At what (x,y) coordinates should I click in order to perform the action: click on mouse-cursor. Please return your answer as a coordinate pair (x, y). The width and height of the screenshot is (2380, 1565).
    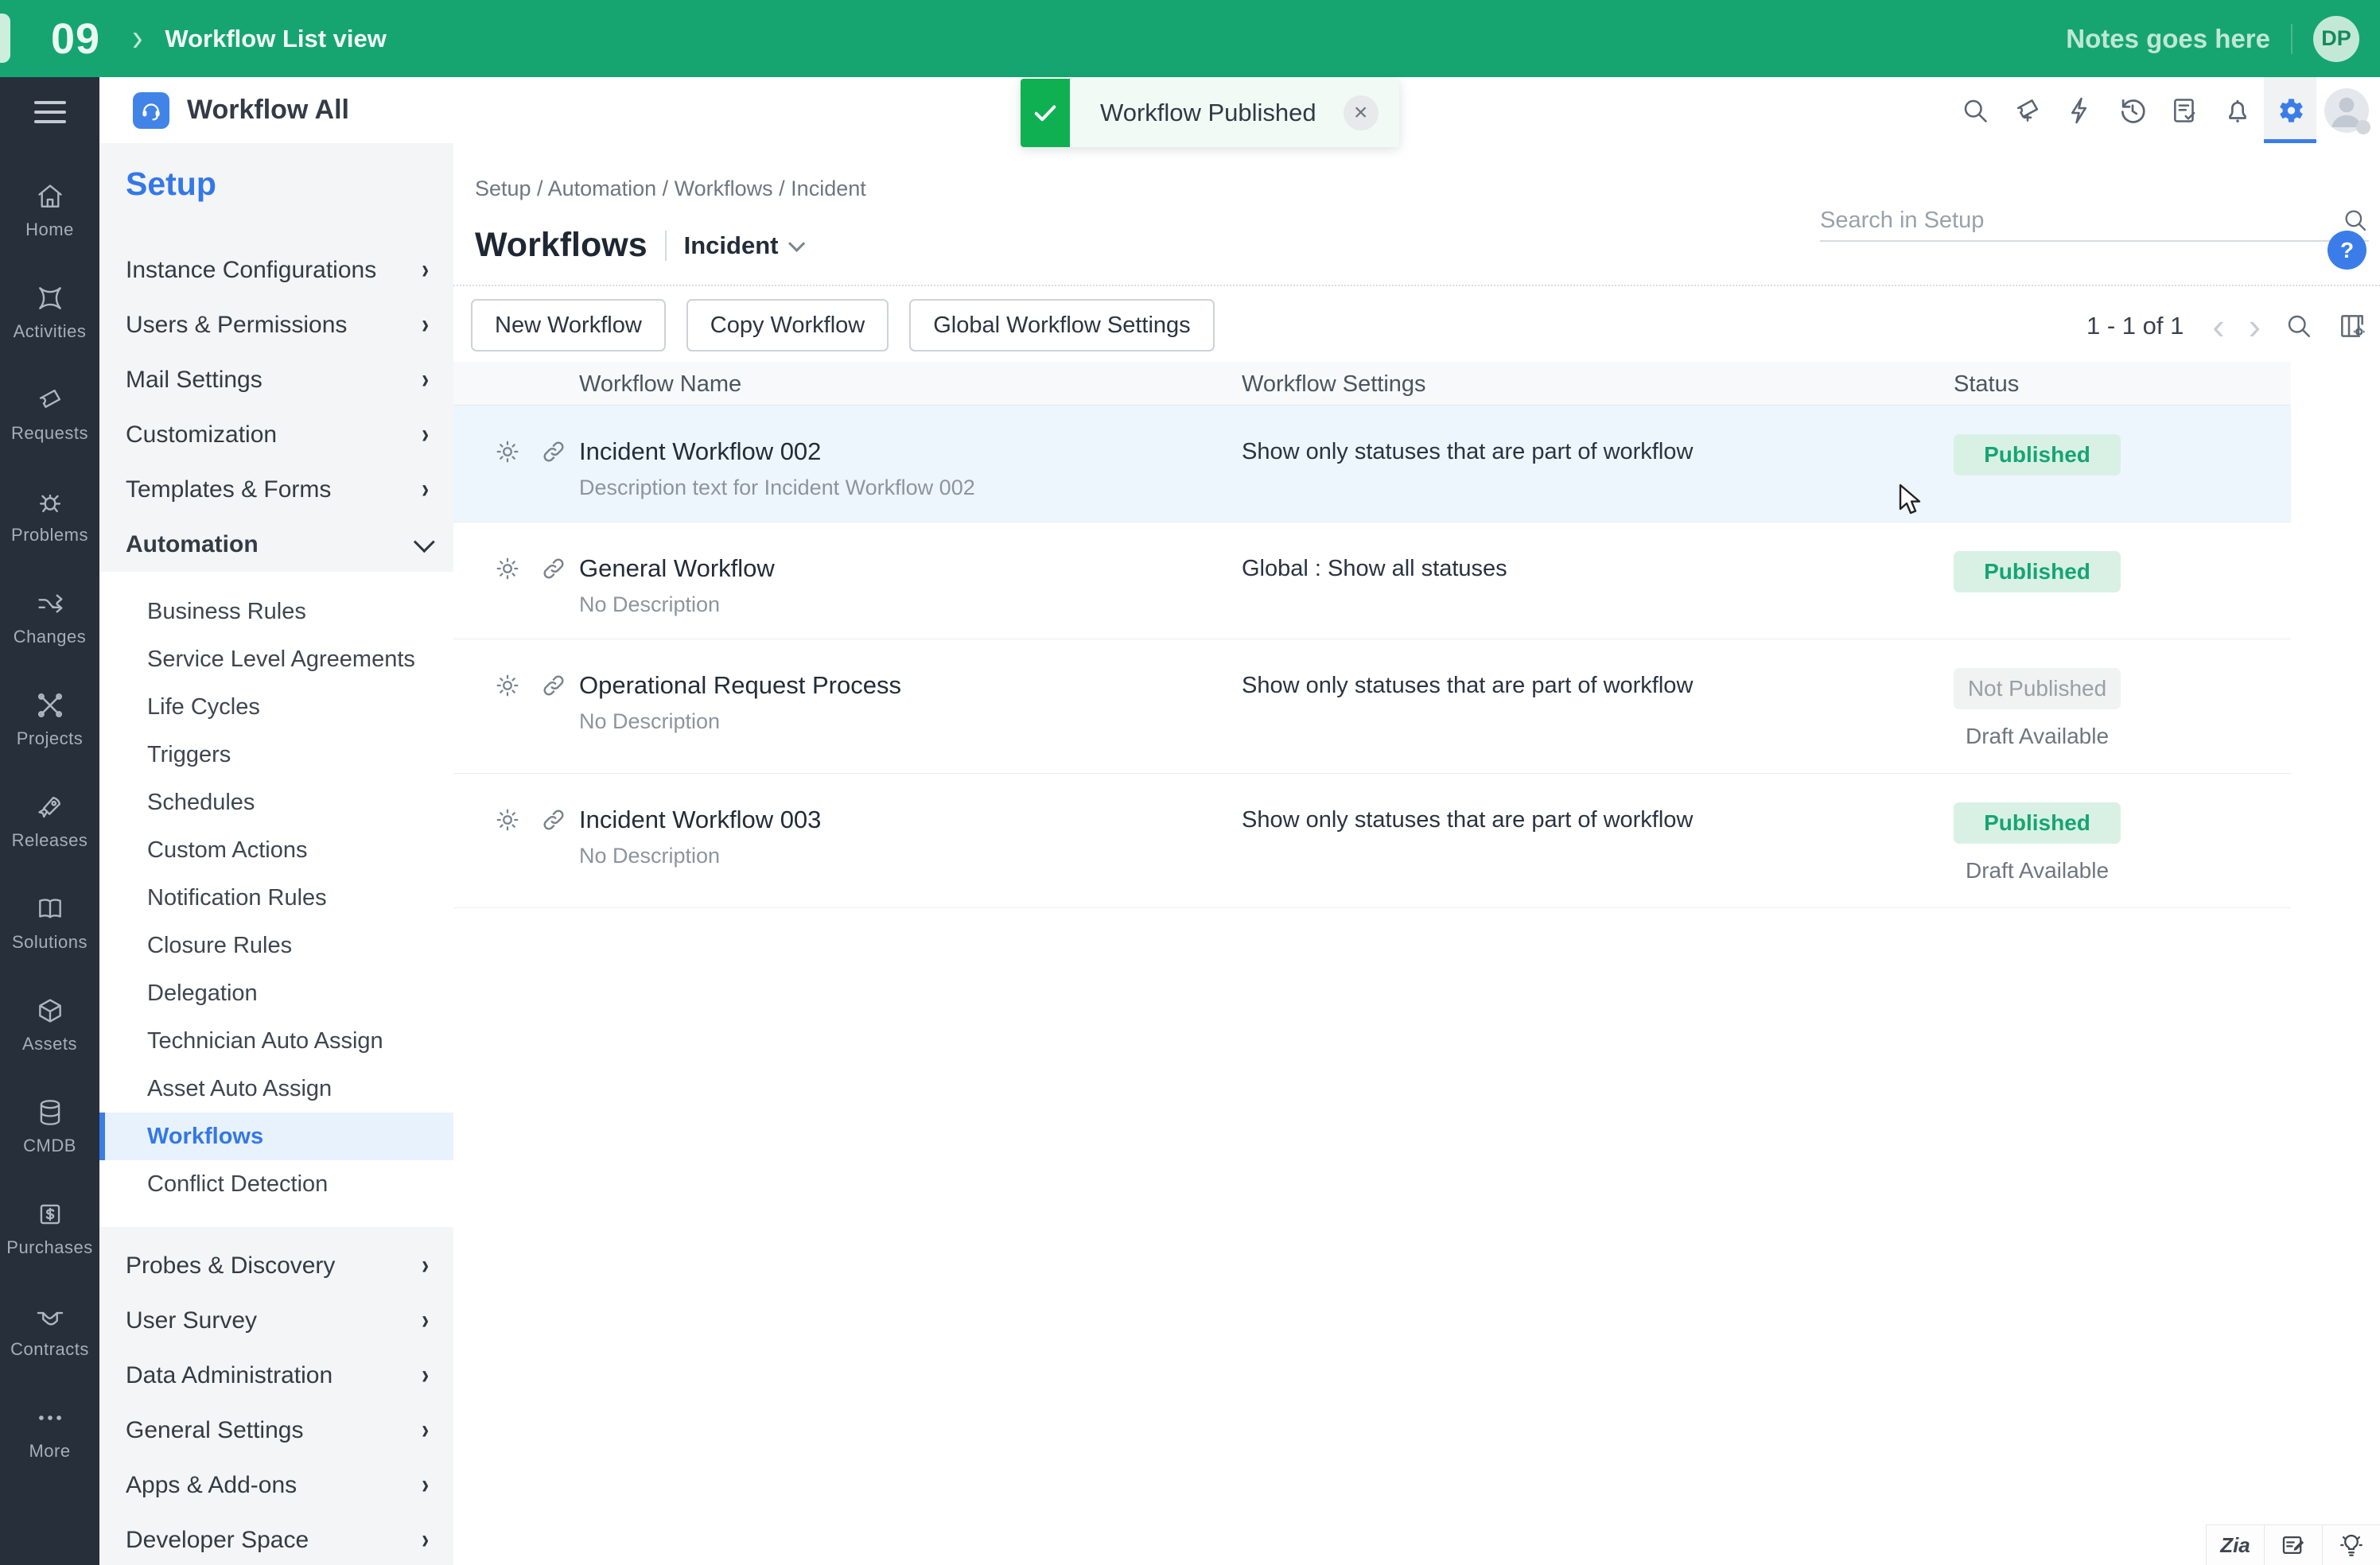
    Looking at the image, I should click on (1911, 502).